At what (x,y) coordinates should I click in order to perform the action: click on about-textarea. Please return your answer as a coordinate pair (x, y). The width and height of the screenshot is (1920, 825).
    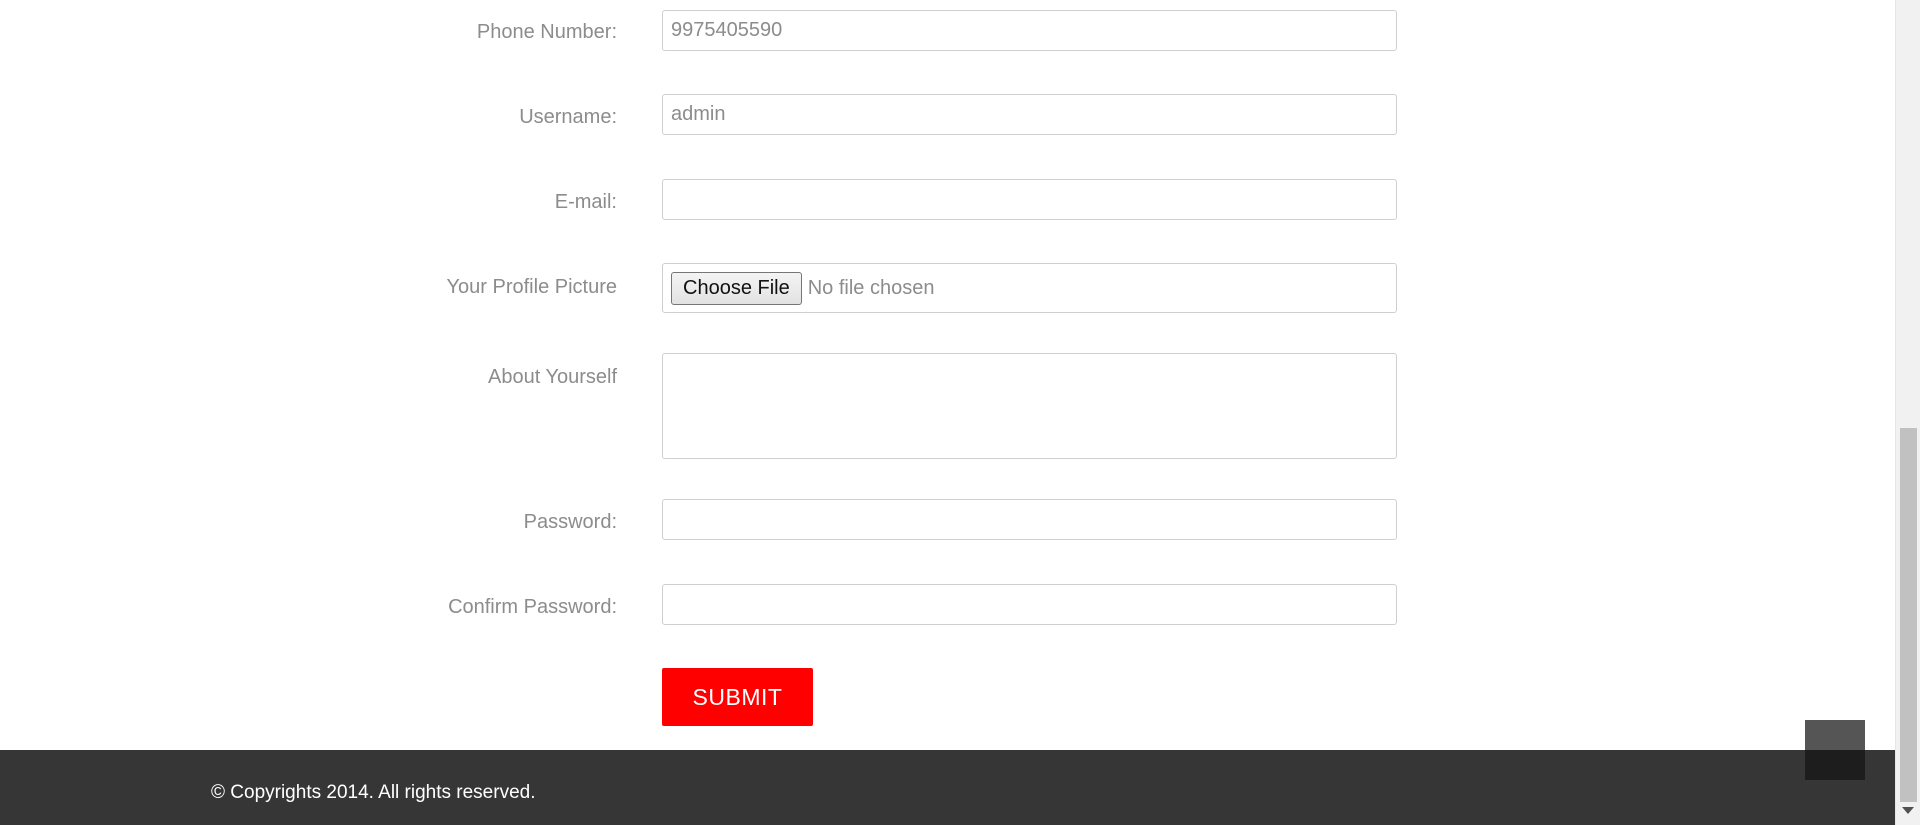
    Looking at the image, I should click on (1029, 406).